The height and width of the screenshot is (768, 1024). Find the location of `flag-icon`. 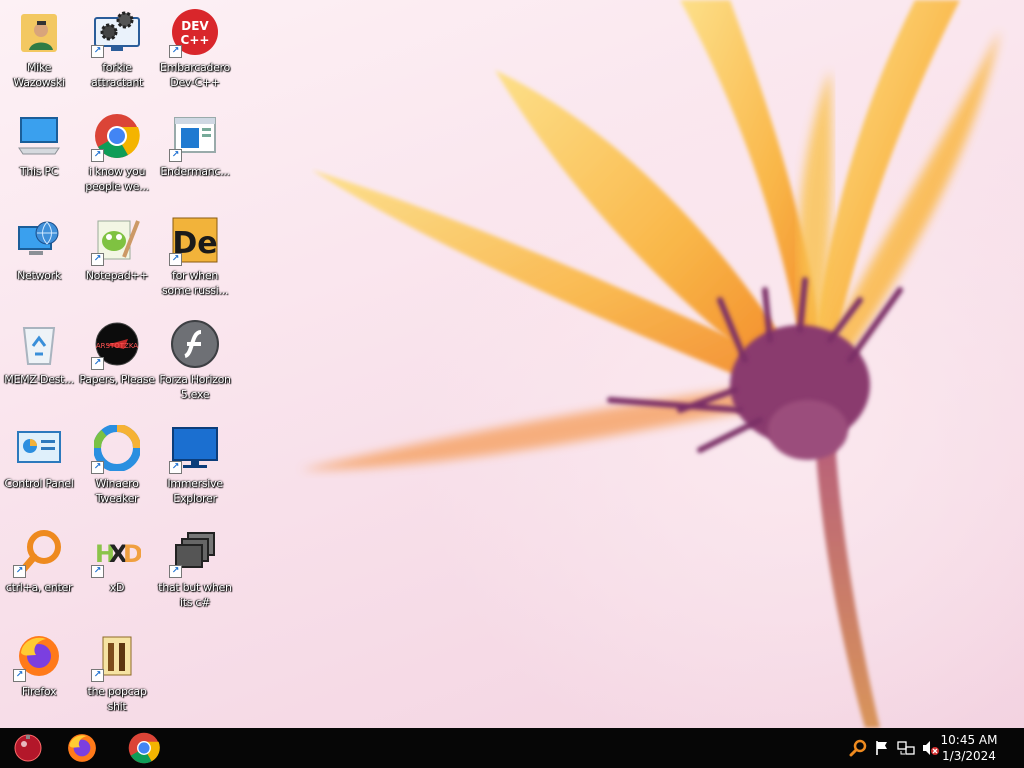

flag-icon is located at coordinates (882, 748).